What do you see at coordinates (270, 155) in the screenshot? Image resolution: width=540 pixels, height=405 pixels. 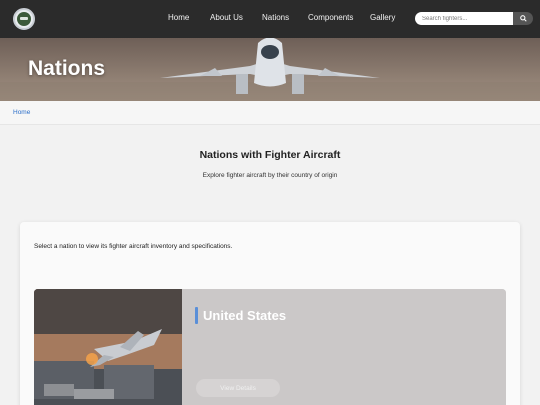 I see `section-heading: Nations with Fighter Aircraft` at bounding box center [270, 155].